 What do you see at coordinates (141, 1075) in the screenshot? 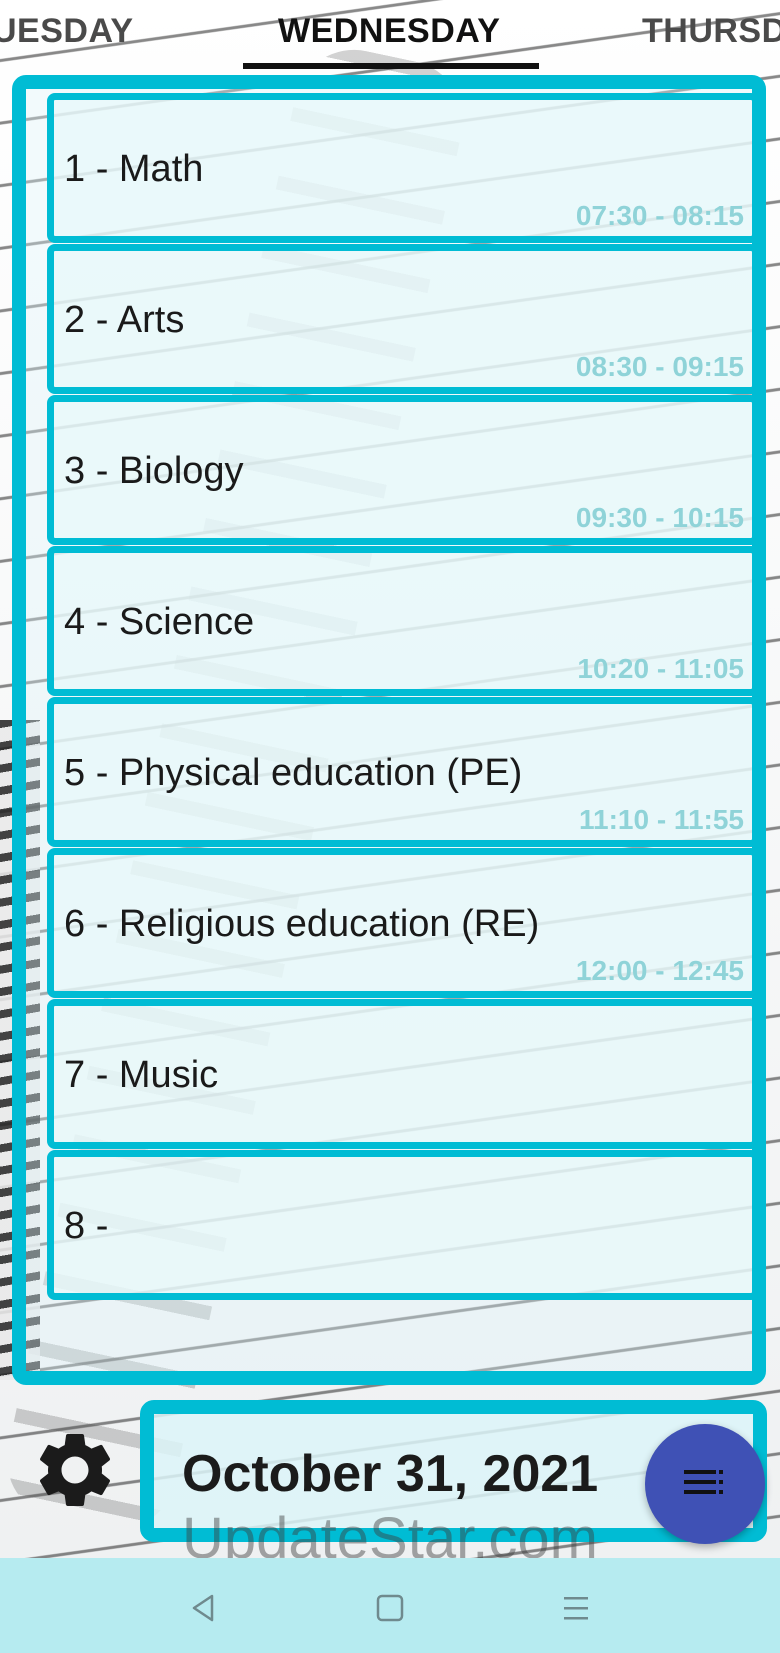
I see `lesson-title: 7 - Music` at bounding box center [141, 1075].